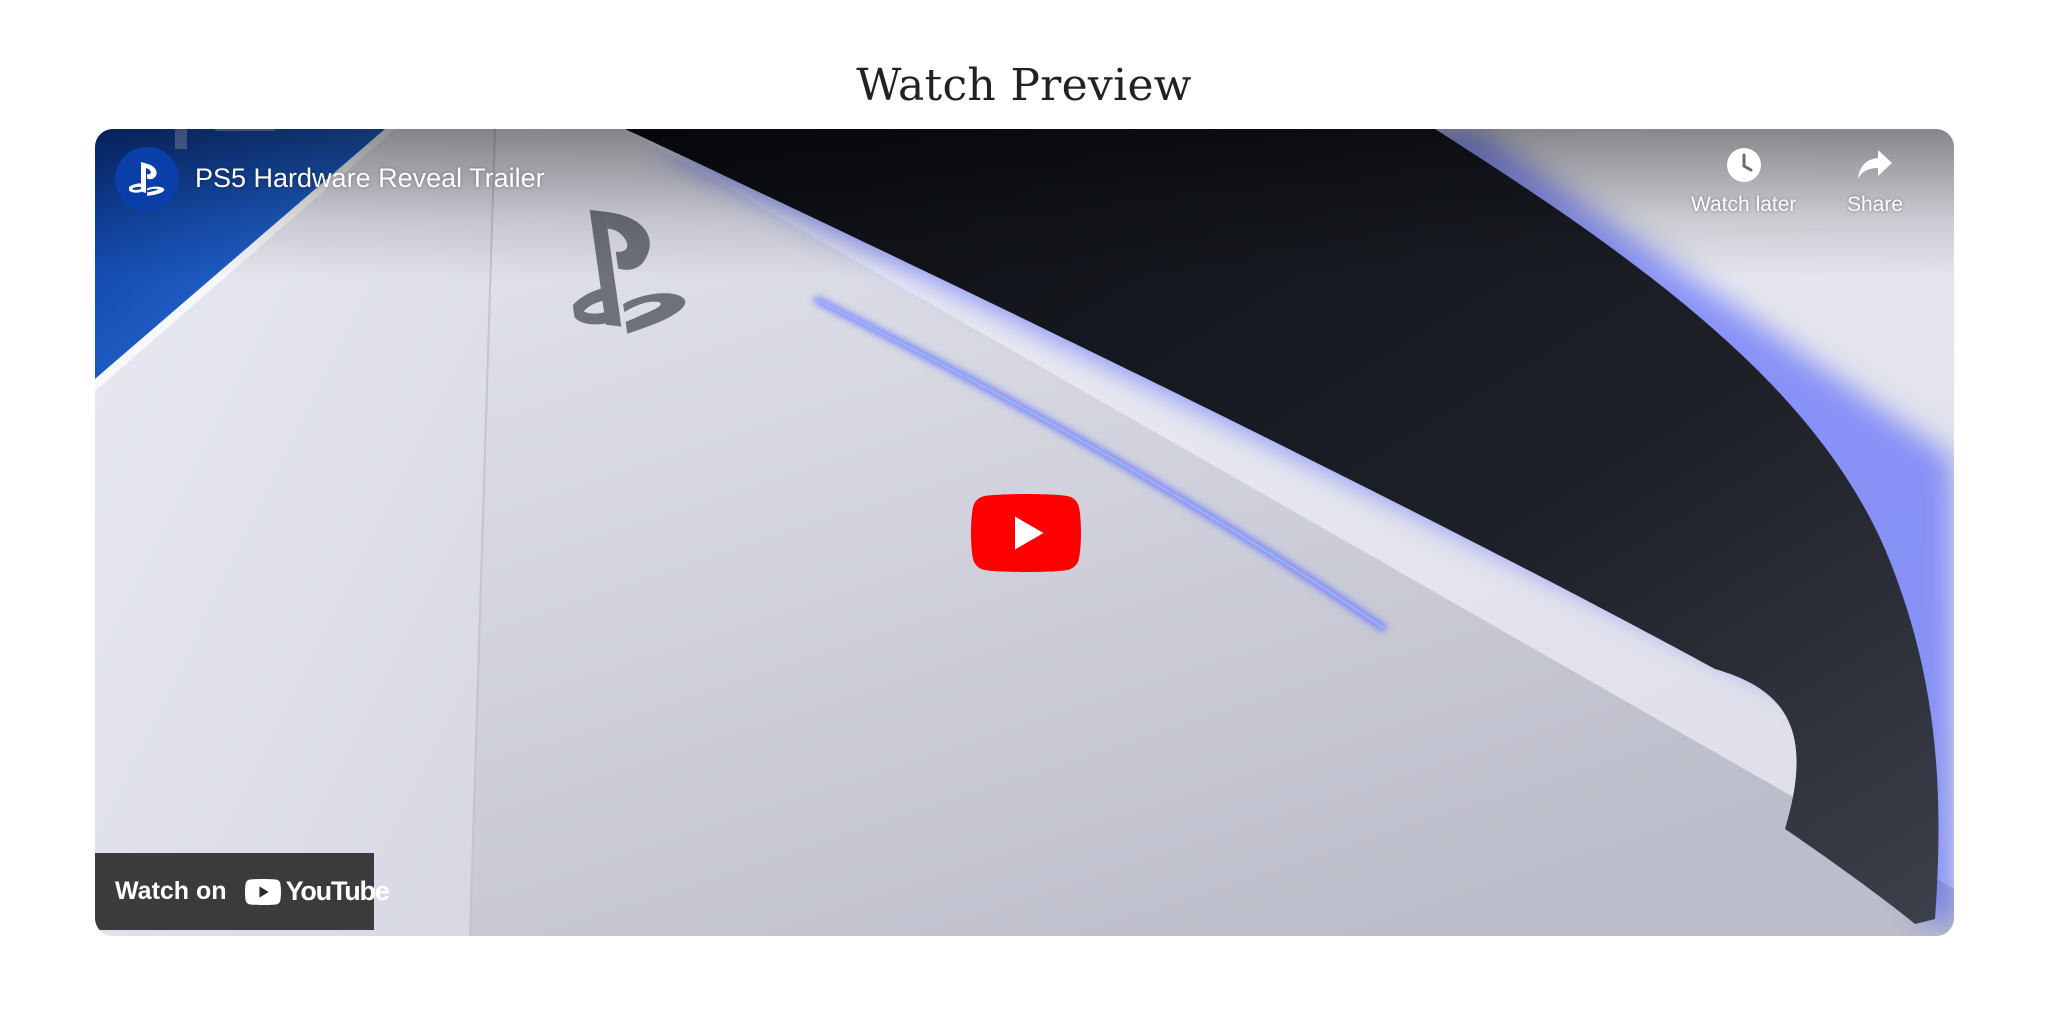 The image size is (2048, 1027). What do you see at coordinates (337, 891) in the screenshot?
I see `youtube-wordmark: YouTube` at bounding box center [337, 891].